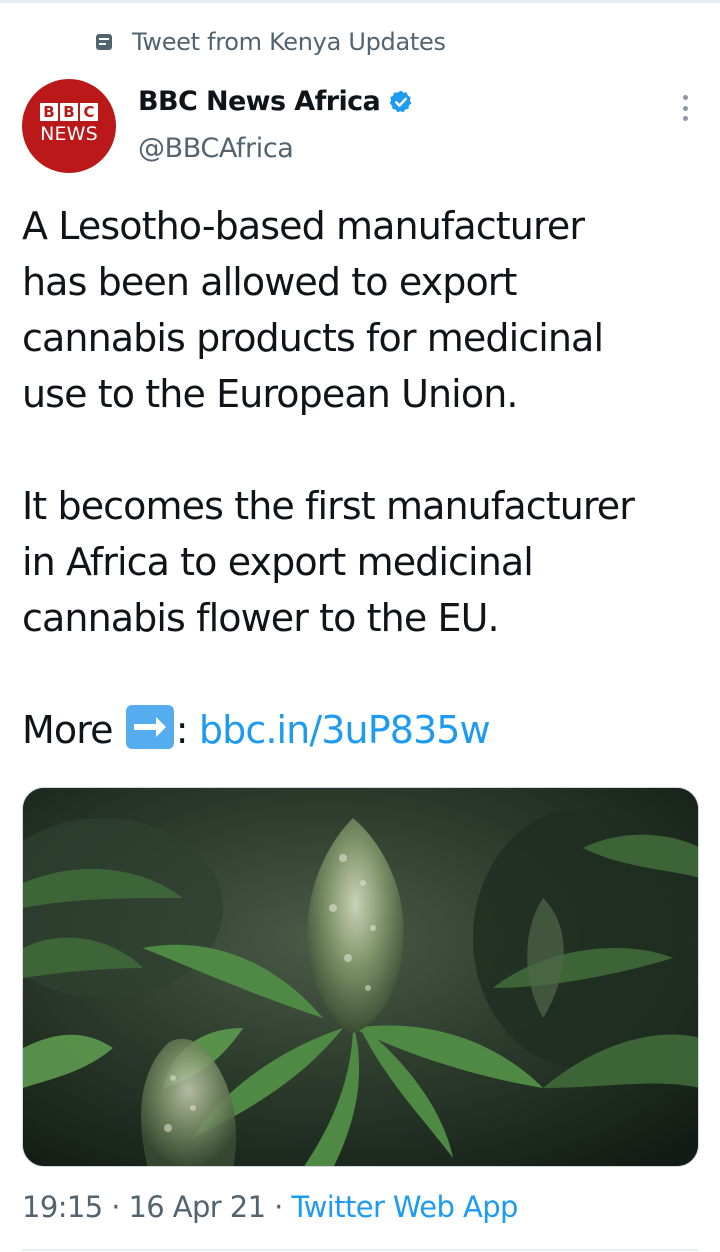 The height and width of the screenshot is (1252, 720). What do you see at coordinates (216, 148) in the screenshot?
I see `author-handle: @BBCAfrica` at bounding box center [216, 148].